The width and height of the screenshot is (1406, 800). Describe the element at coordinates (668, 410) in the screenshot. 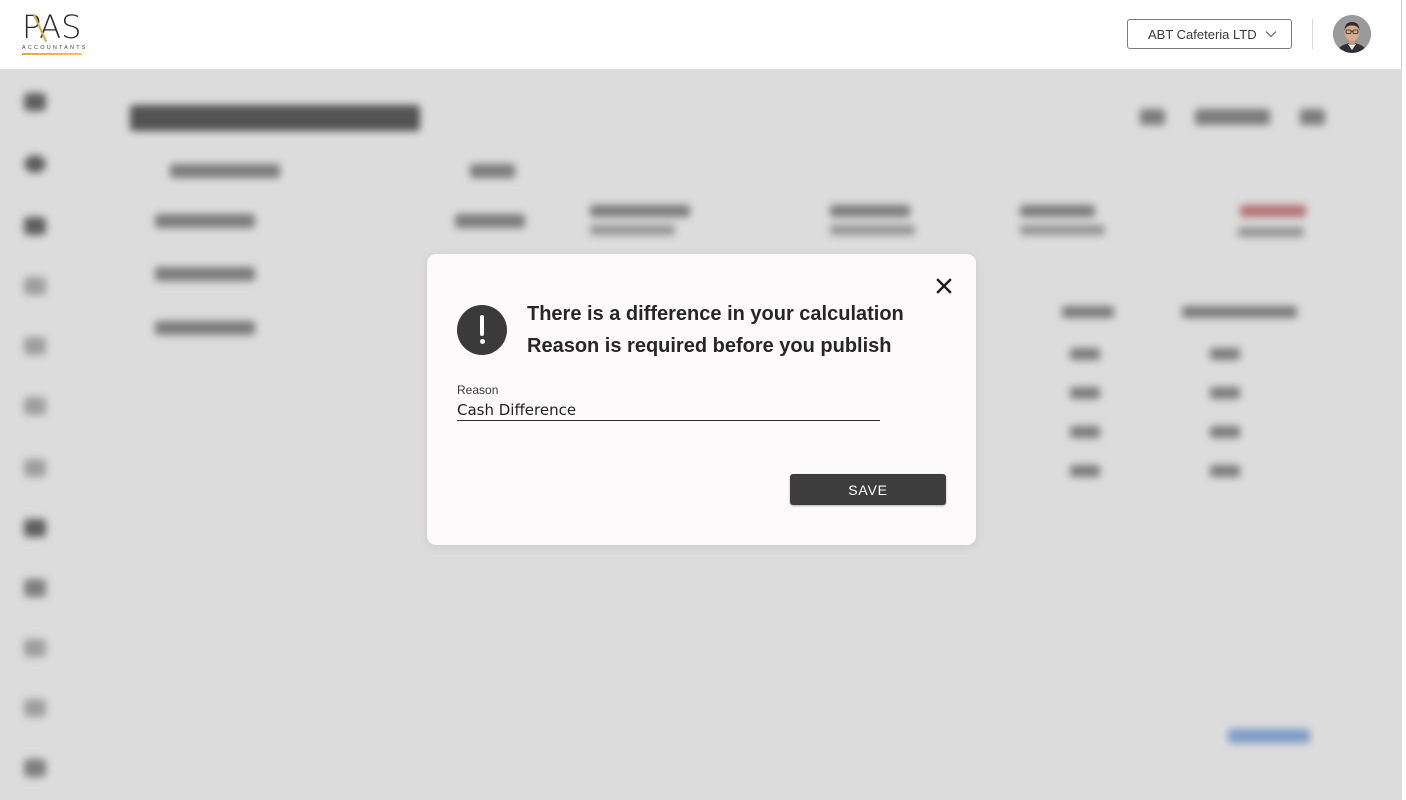

I see `reason-input` at that location.